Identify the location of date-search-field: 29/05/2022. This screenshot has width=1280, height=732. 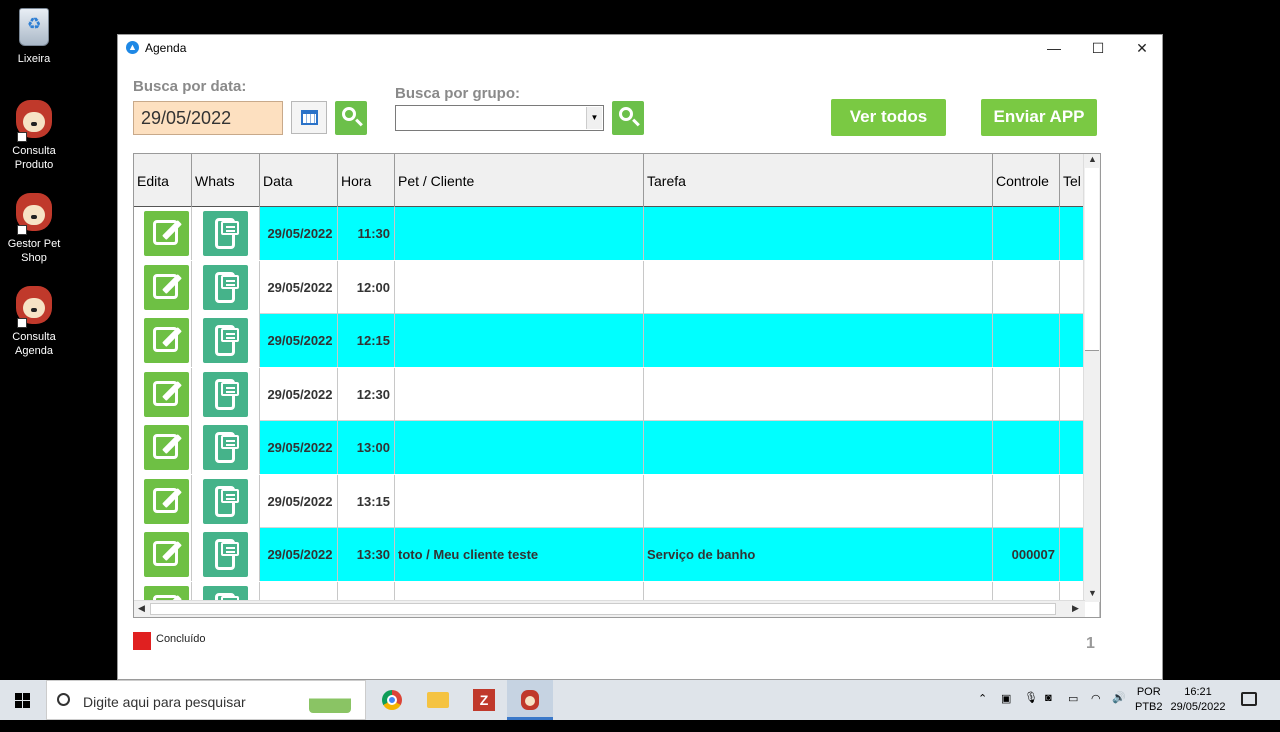
(208, 118).